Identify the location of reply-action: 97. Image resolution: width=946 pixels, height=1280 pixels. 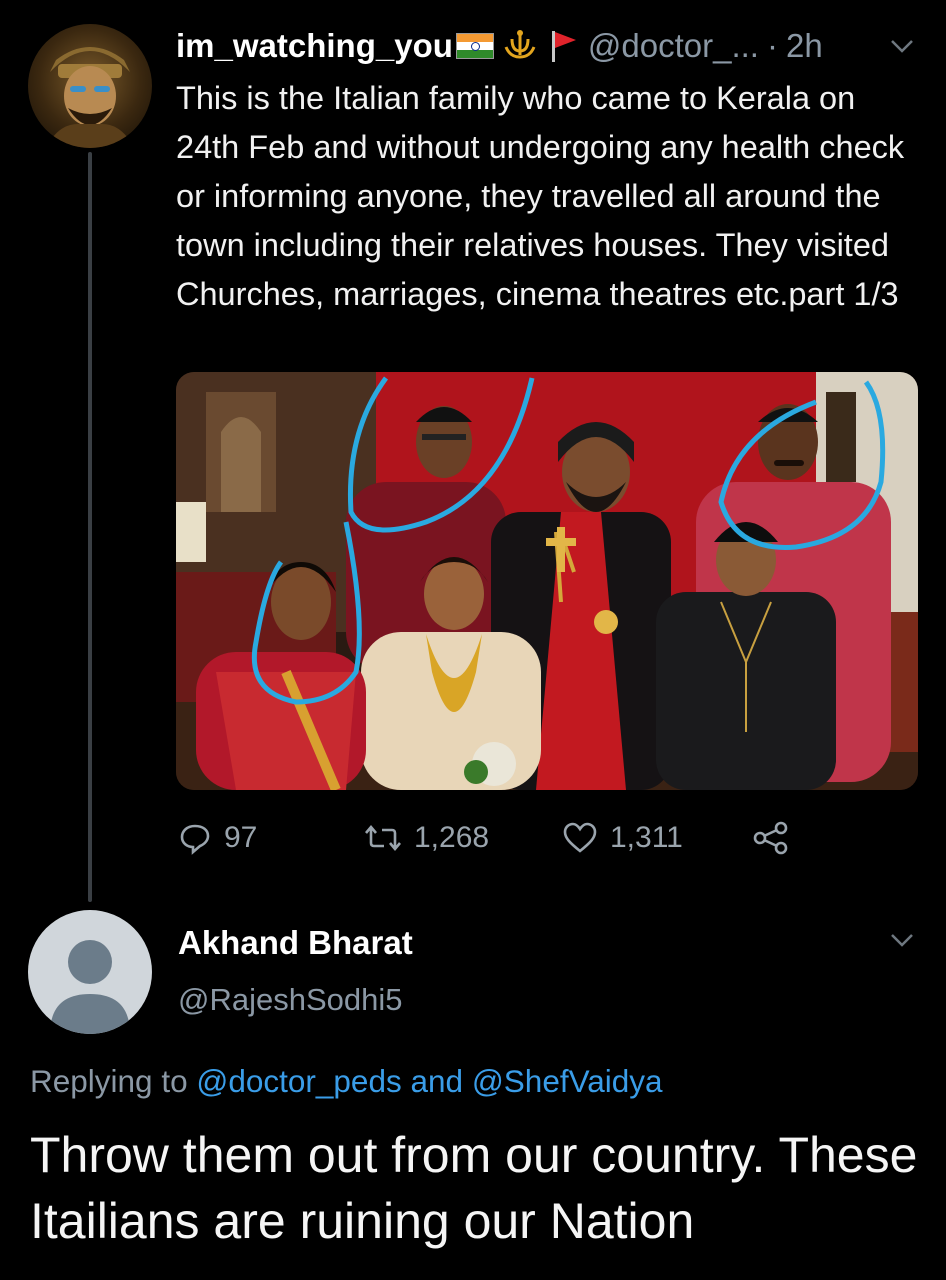
(217, 838).